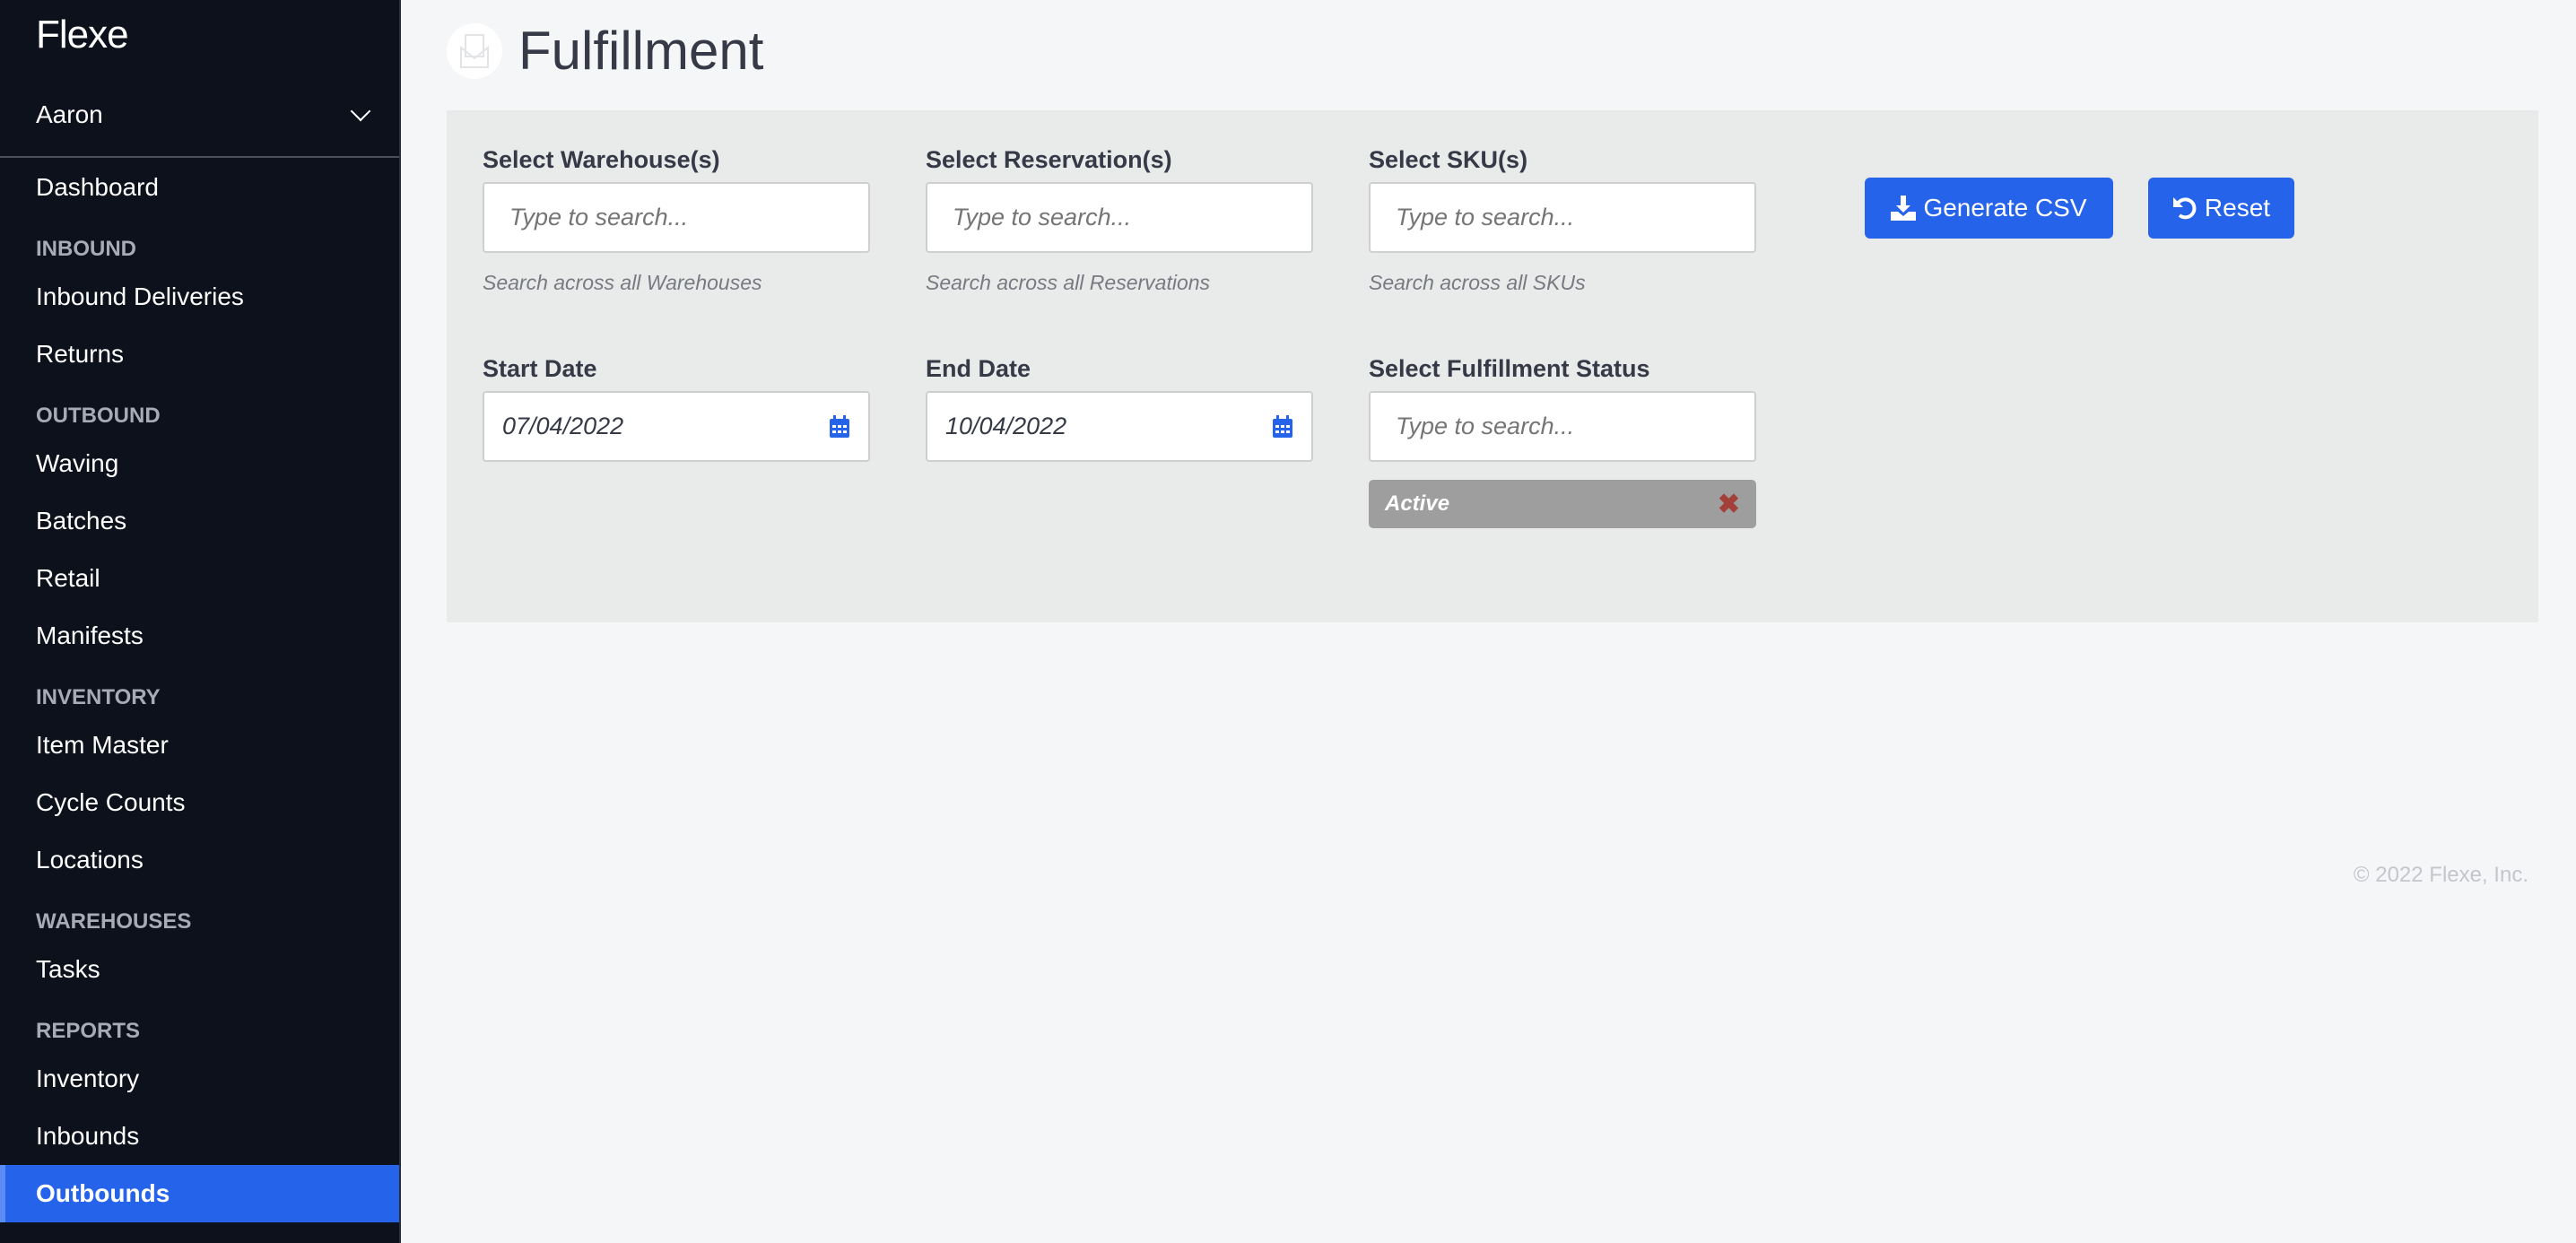 The height and width of the screenshot is (1243, 2576). What do you see at coordinates (2237, 208) in the screenshot?
I see `reset-label: Reset` at bounding box center [2237, 208].